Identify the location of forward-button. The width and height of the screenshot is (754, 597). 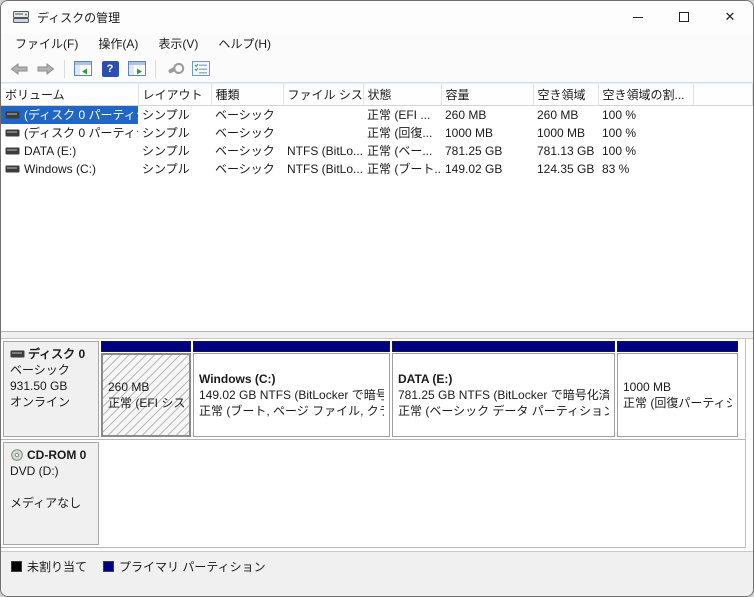
(46, 69).